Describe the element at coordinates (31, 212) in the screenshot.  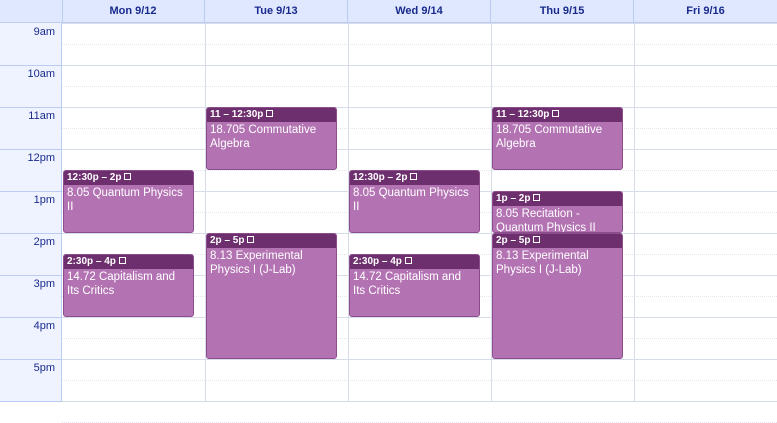
I see `time-gutter: 9am 10am 11am 12pm 1pm 2pm 3pm 4pm 5pm` at that location.